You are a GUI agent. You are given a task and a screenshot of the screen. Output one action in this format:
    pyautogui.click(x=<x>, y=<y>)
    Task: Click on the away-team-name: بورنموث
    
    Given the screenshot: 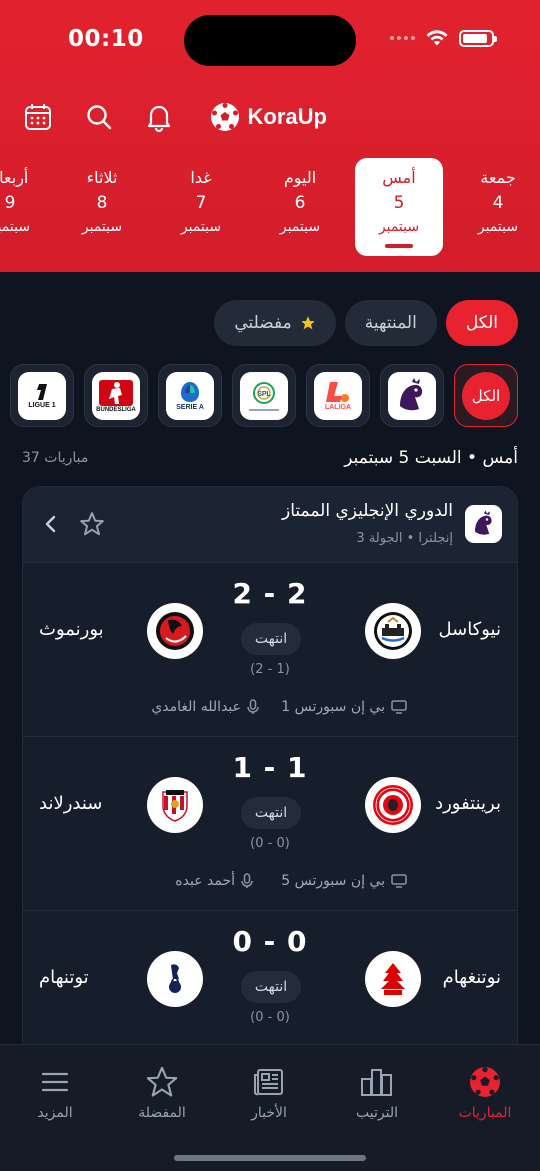 What is the action you would take?
    pyautogui.click(x=71, y=629)
    